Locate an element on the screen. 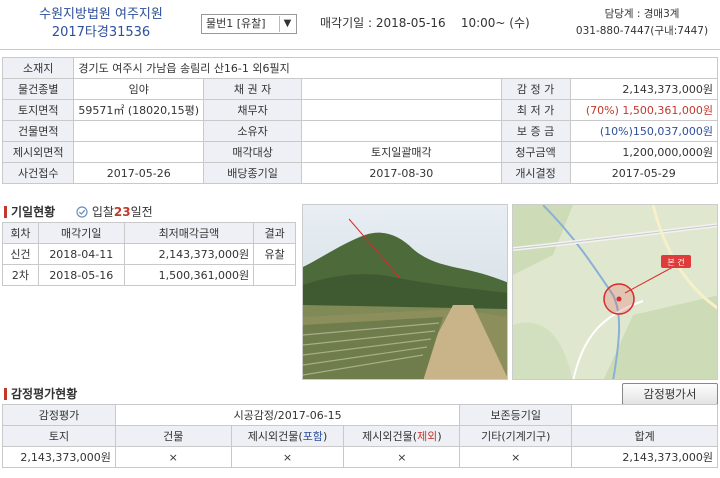  val-excl: × is located at coordinates (402, 457).